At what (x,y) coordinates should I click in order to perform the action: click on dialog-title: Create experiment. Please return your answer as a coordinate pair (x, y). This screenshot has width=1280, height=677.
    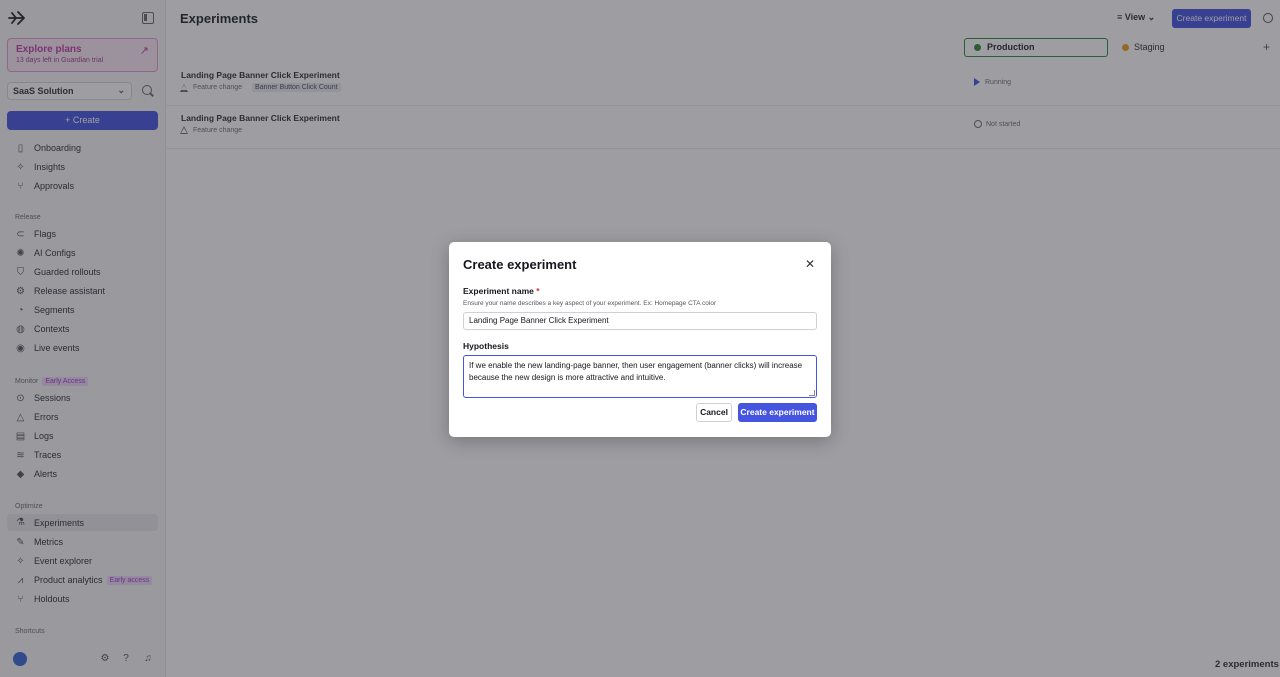
    Looking at the image, I should click on (520, 264).